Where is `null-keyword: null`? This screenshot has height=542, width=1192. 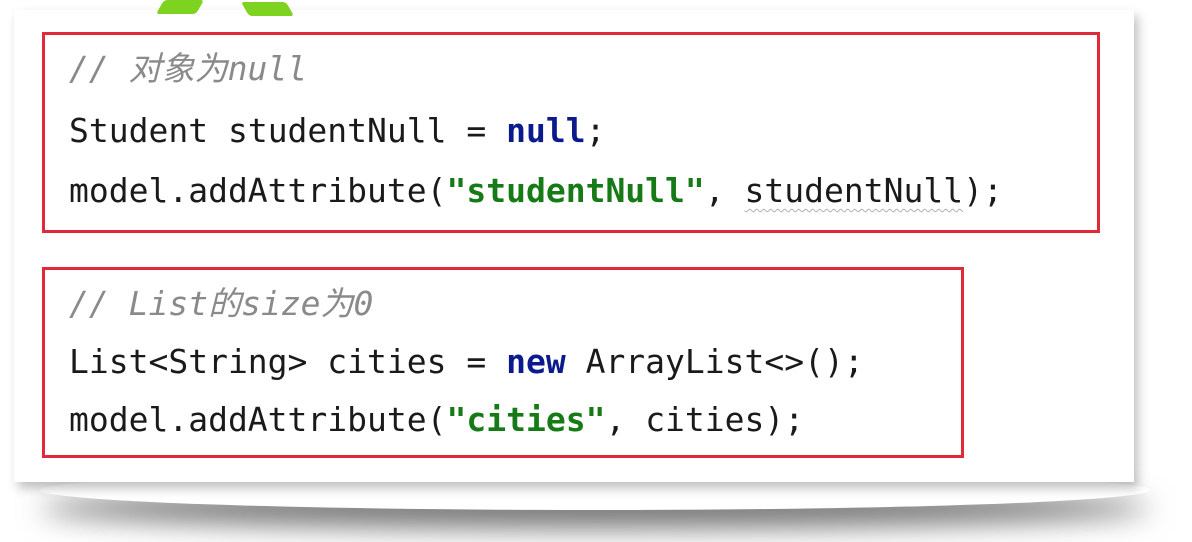
null-keyword: null is located at coordinates (546, 130).